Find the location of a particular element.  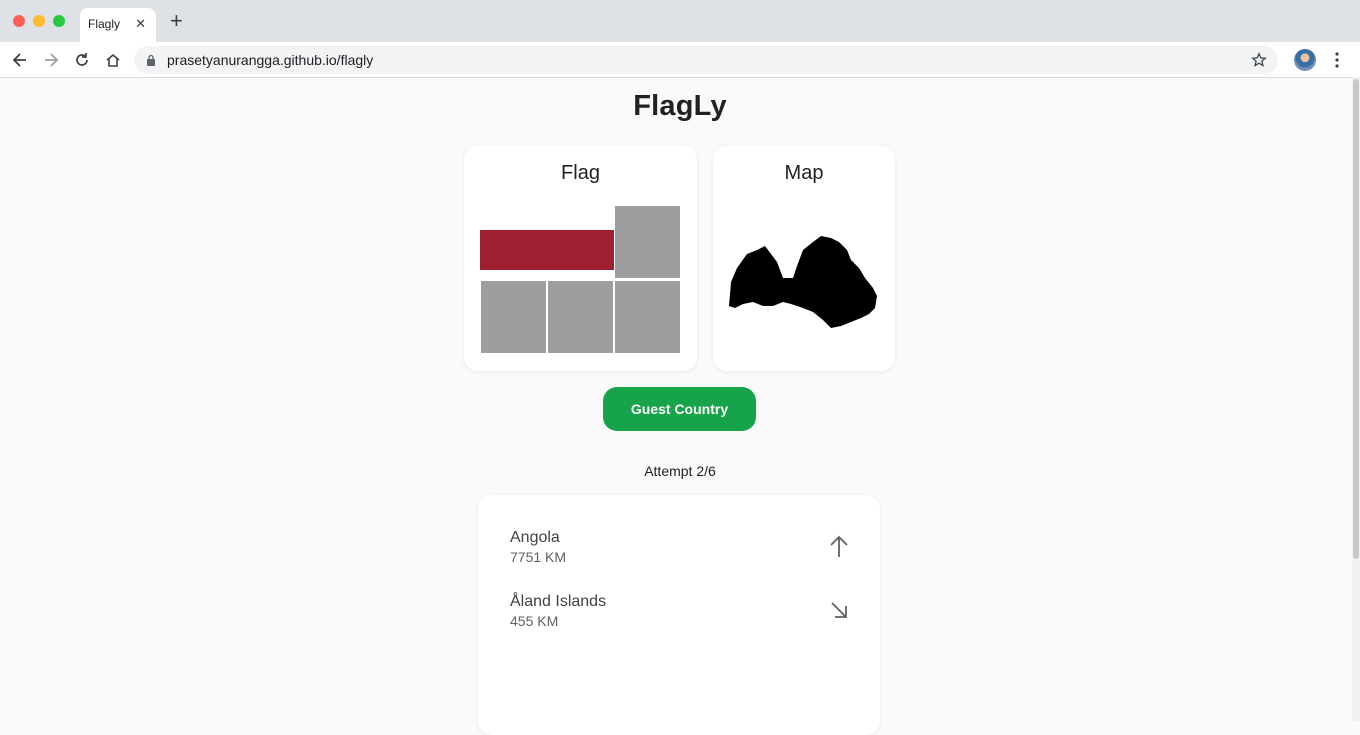

browser-toolbar: prasetyanurangga.github.io/flagly is located at coordinates (680, 60).